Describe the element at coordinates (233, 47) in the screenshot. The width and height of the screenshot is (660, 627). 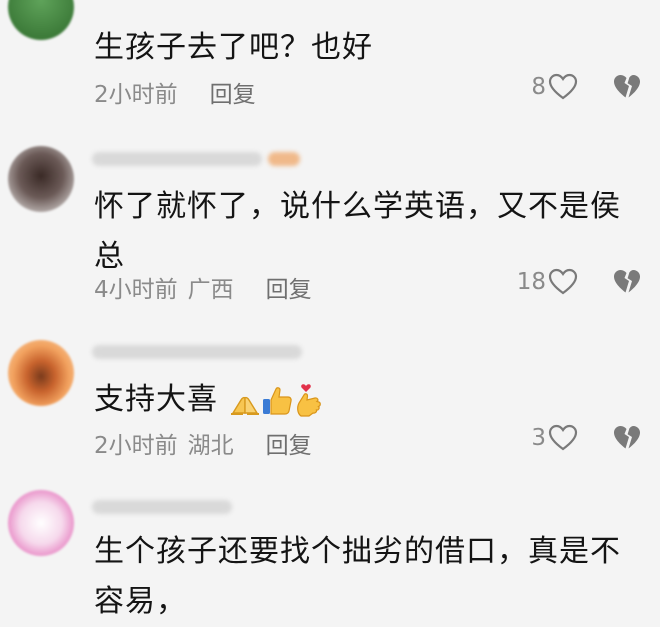
I see `comment-text: 生孩子去了吧？也好` at that location.